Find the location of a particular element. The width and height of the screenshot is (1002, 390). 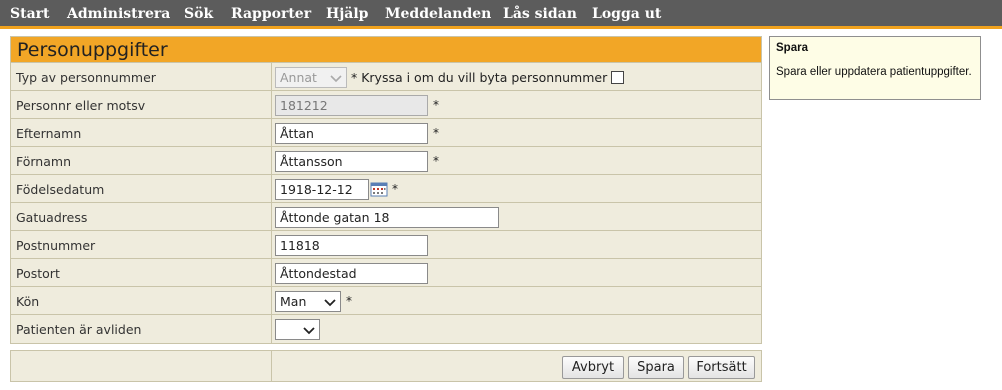

nav-logga-ut: Logga ut is located at coordinates (626, 14).